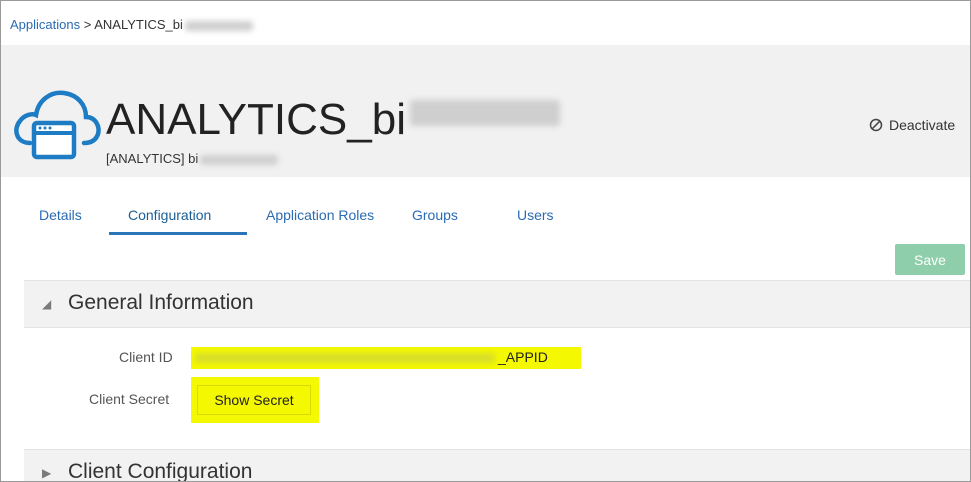  What do you see at coordinates (497, 465) in the screenshot?
I see `client-configuration-header: ▶ Client Configuration` at bounding box center [497, 465].